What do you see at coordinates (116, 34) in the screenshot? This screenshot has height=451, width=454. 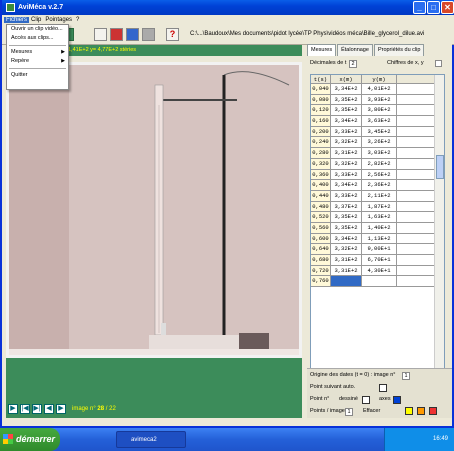 I see `axes-icon` at bounding box center [116, 34].